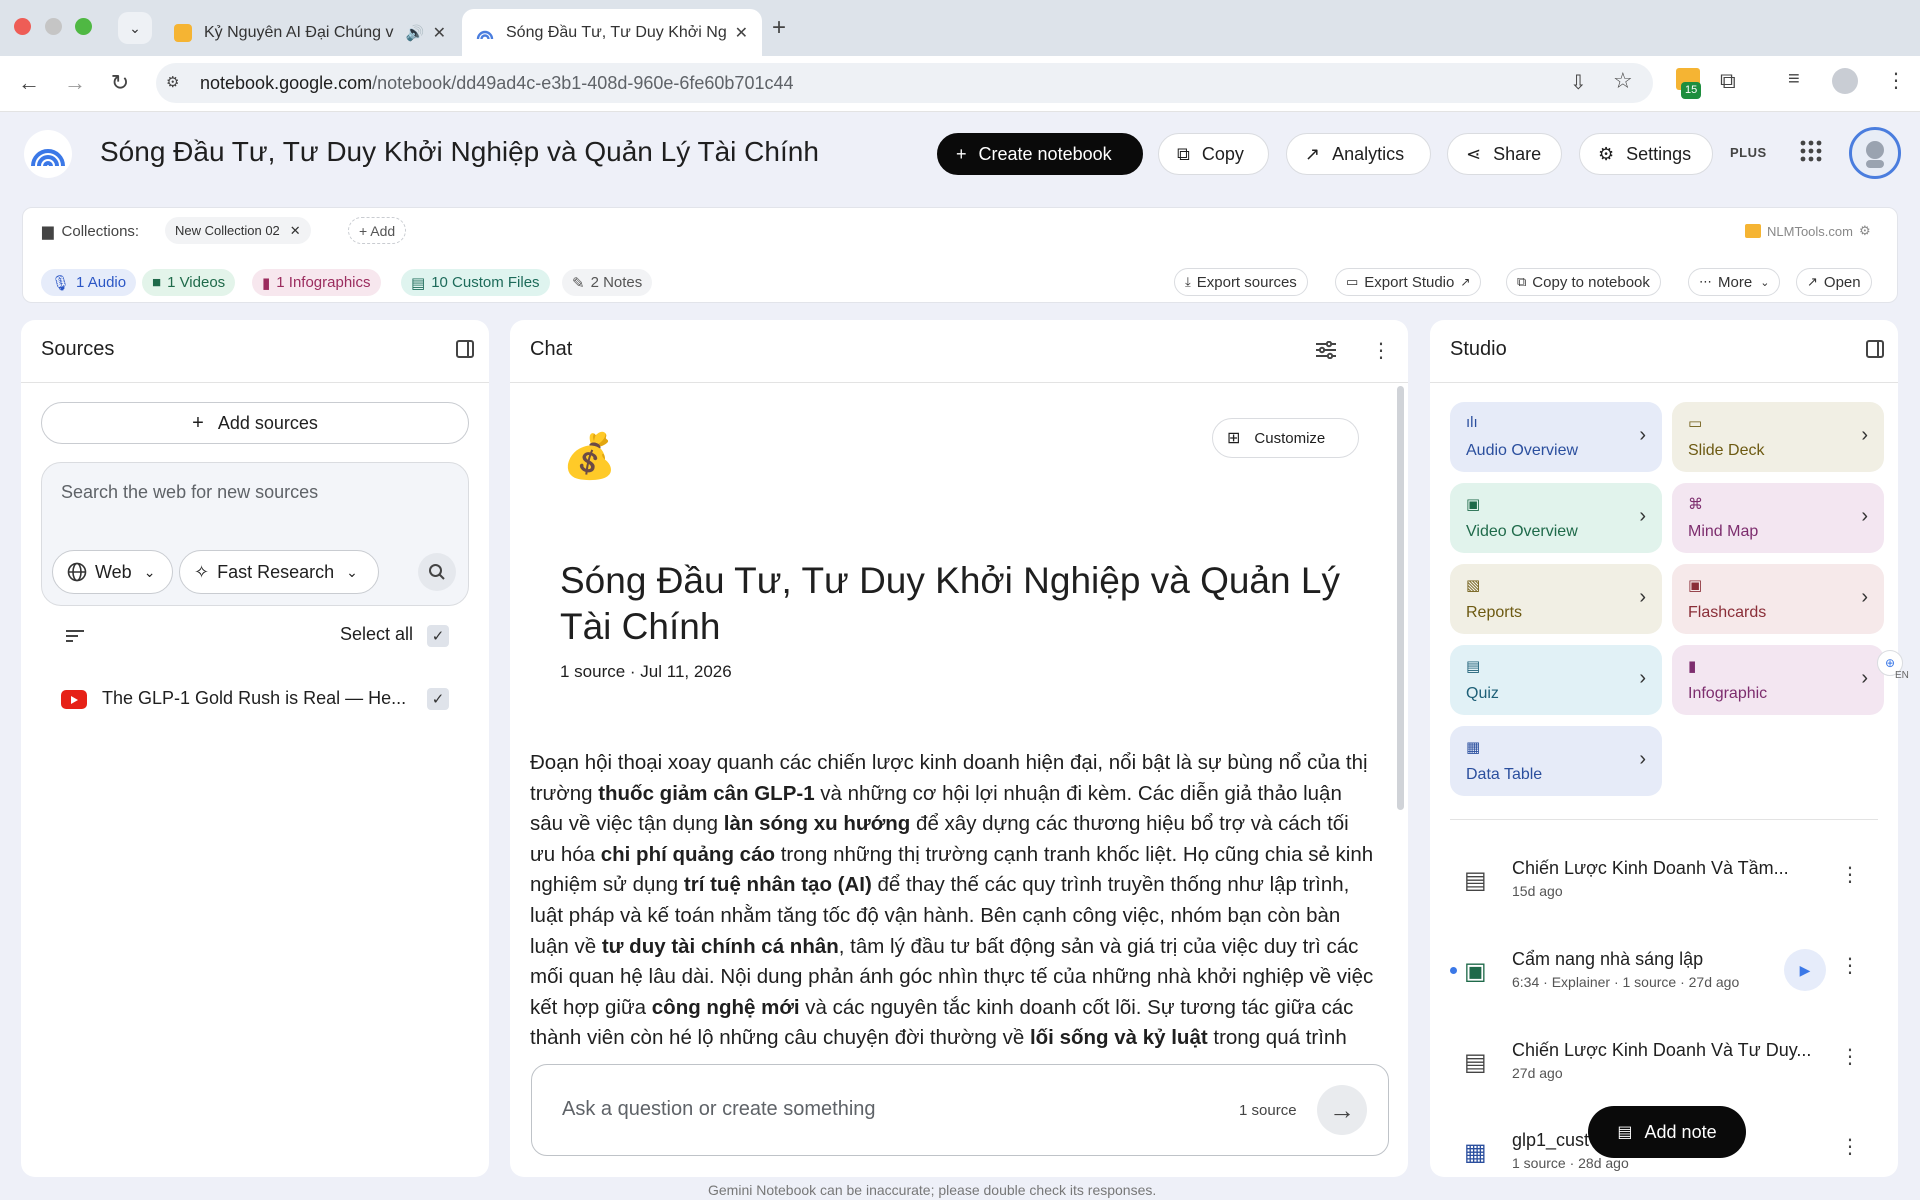 This screenshot has width=1920, height=1200. Describe the element at coordinates (74, 699) in the screenshot. I see `youtube-icon` at that location.